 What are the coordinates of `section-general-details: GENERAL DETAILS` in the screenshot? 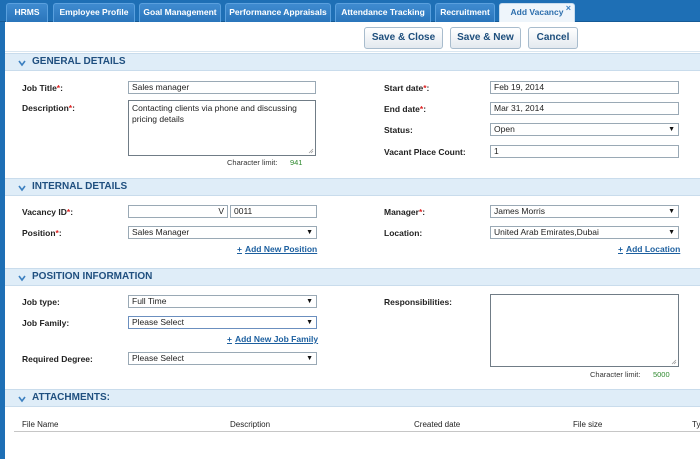 It's located at (352, 62).